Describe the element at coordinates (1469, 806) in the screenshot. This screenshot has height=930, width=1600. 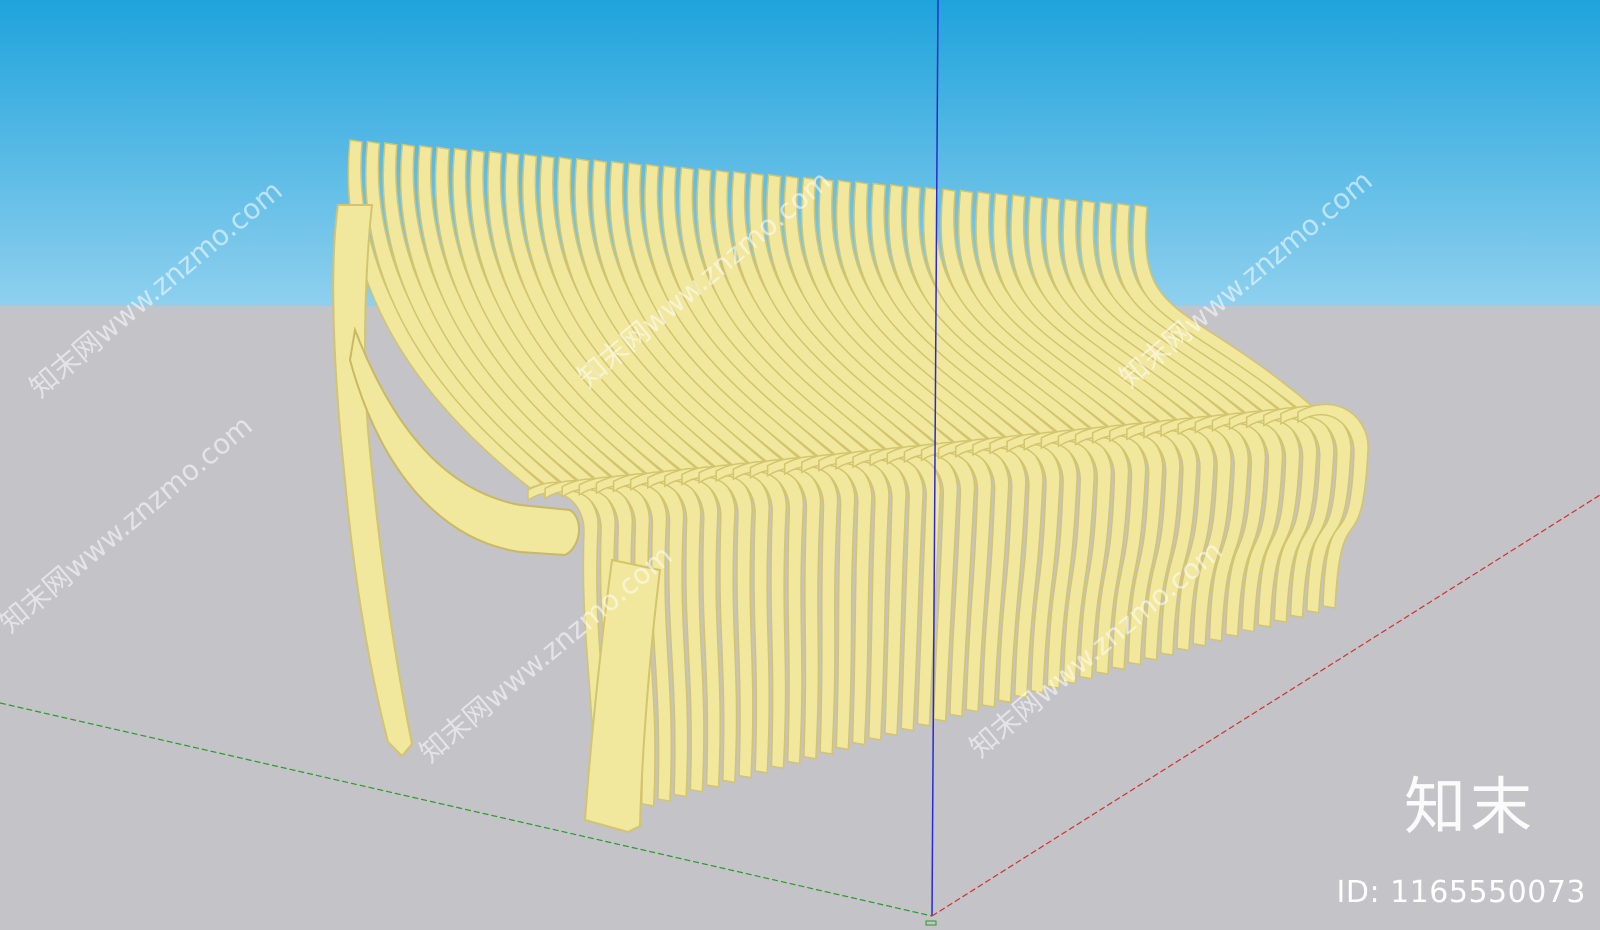
I see `brand-logo-text: 知末` at that location.